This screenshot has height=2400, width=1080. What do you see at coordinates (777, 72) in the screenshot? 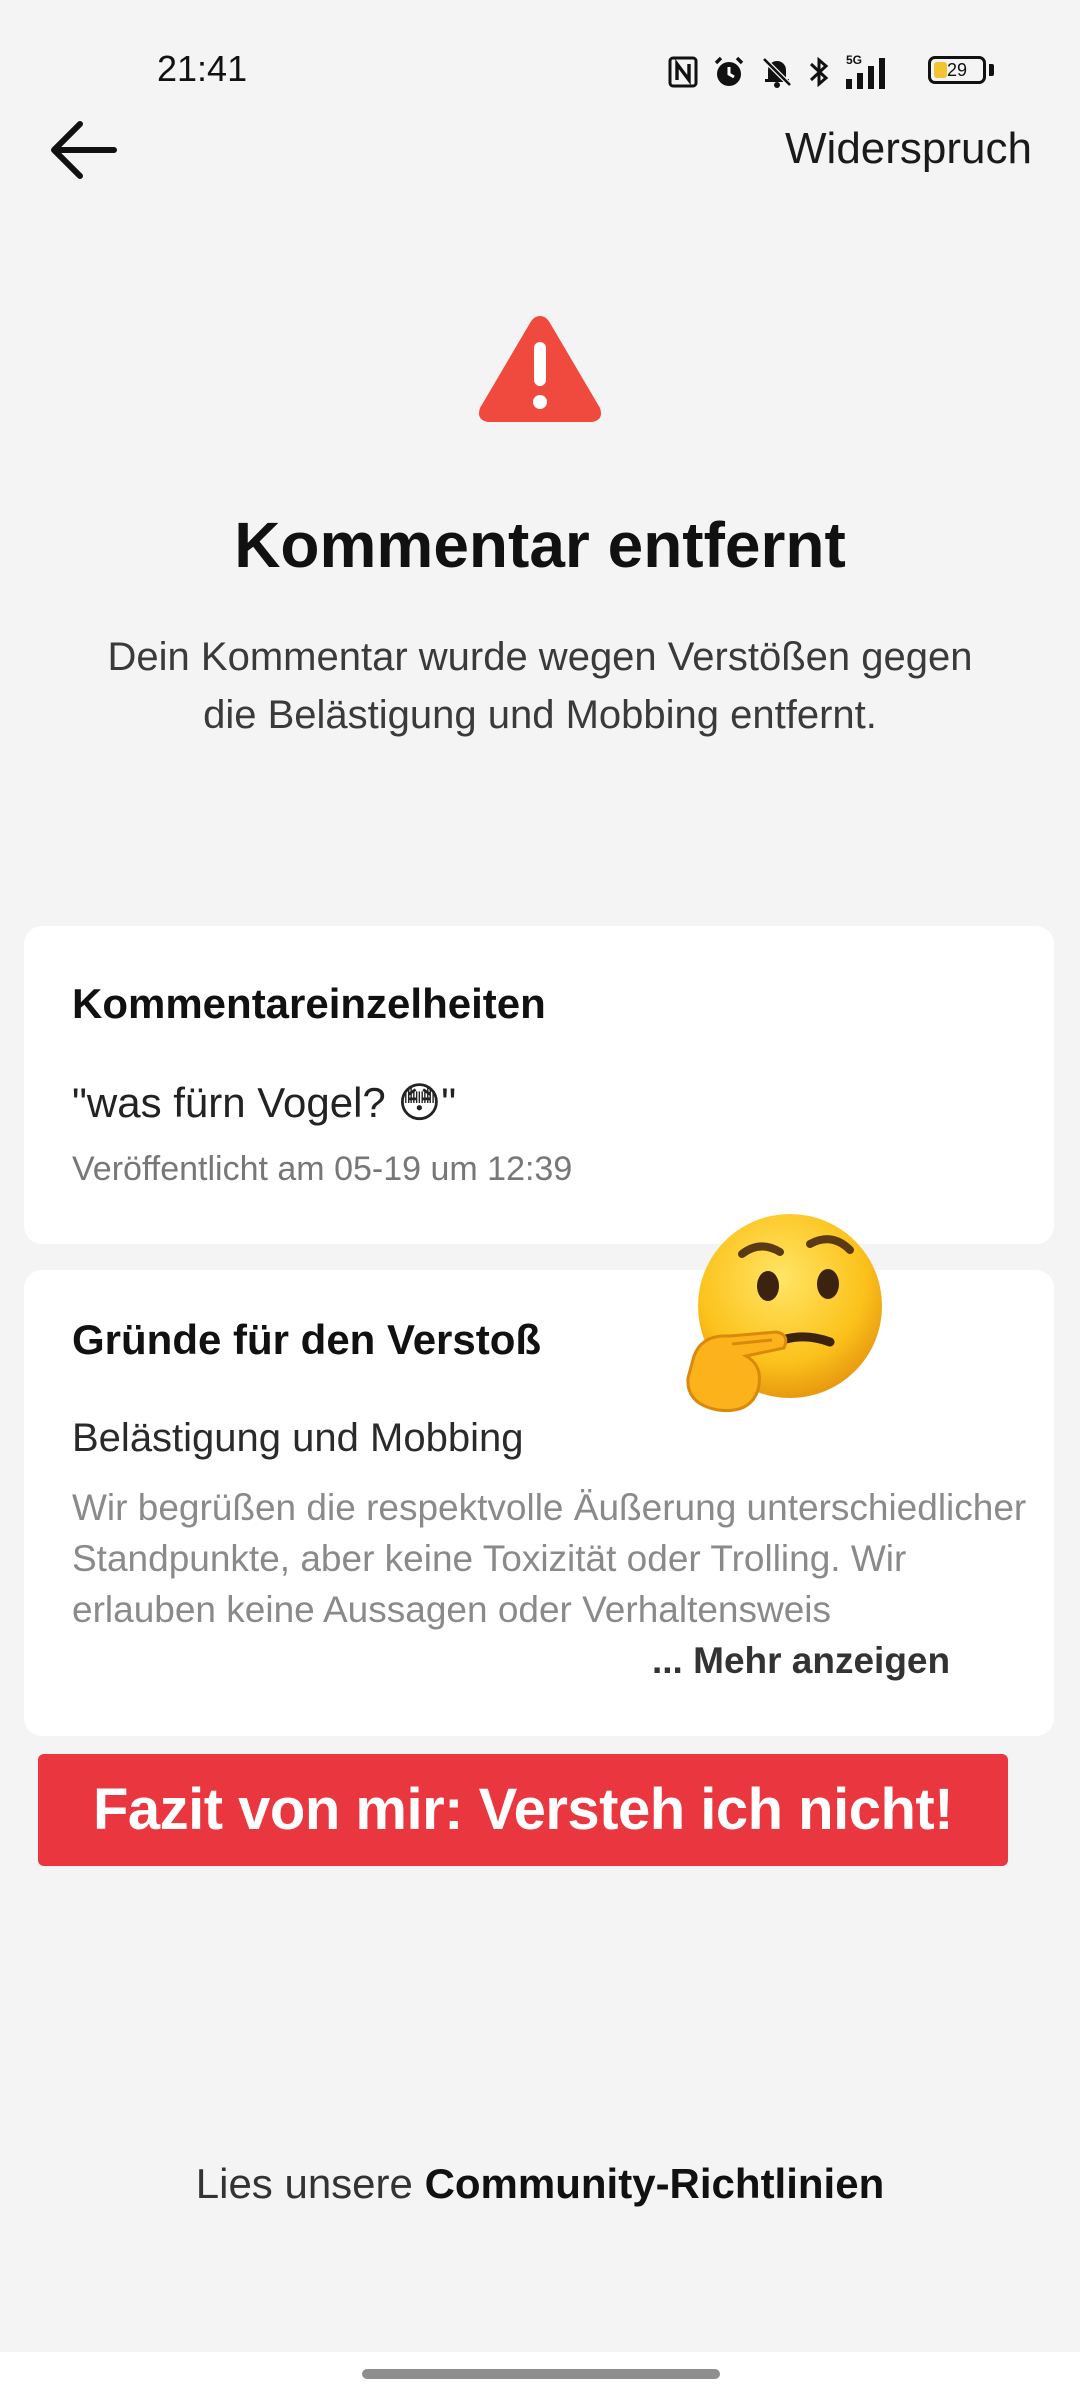
I see `silent-bell-icon` at bounding box center [777, 72].